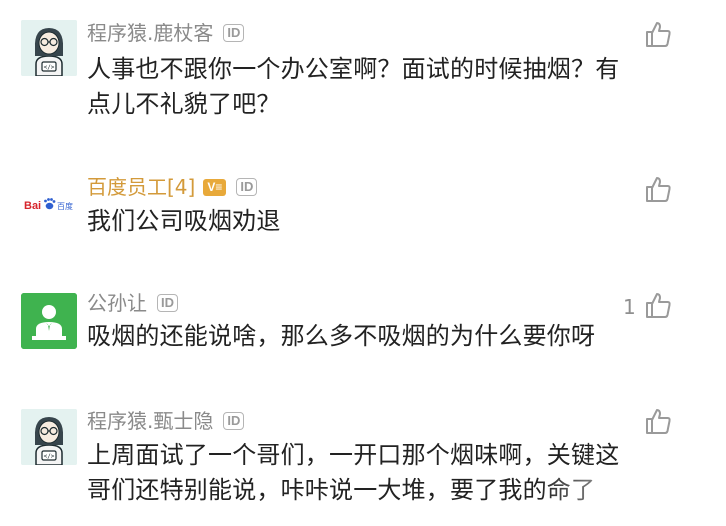  I want to click on username-text: 公孙让, so click(117, 303).